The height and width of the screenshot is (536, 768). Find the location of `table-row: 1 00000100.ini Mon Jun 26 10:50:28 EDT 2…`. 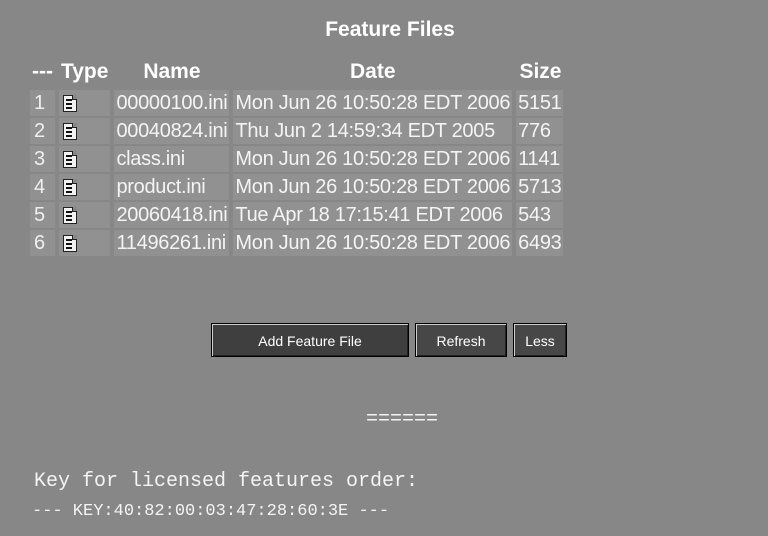

table-row: 1 00000100.ini Mon Jun 26 10:50:28 EDT 2… is located at coordinates (297, 103).